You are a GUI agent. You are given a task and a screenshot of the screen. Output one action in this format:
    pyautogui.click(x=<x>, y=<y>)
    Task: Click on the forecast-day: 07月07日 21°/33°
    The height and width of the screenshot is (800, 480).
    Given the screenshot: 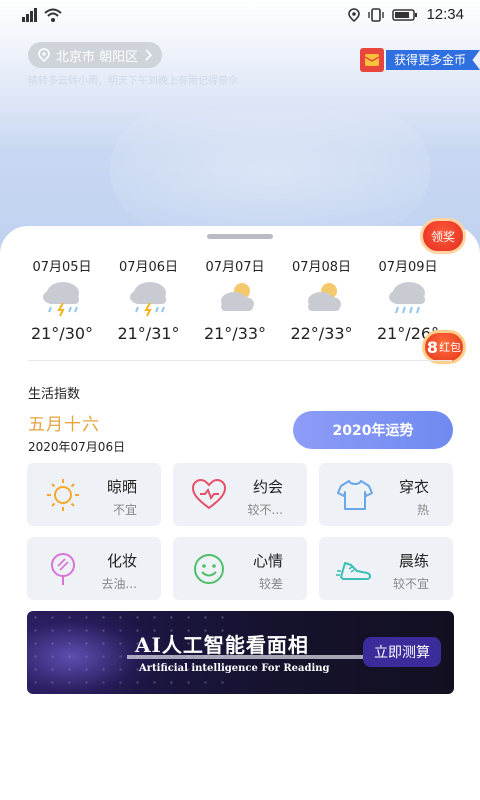 What is the action you would take?
    pyautogui.click(x=235, y=299)
    